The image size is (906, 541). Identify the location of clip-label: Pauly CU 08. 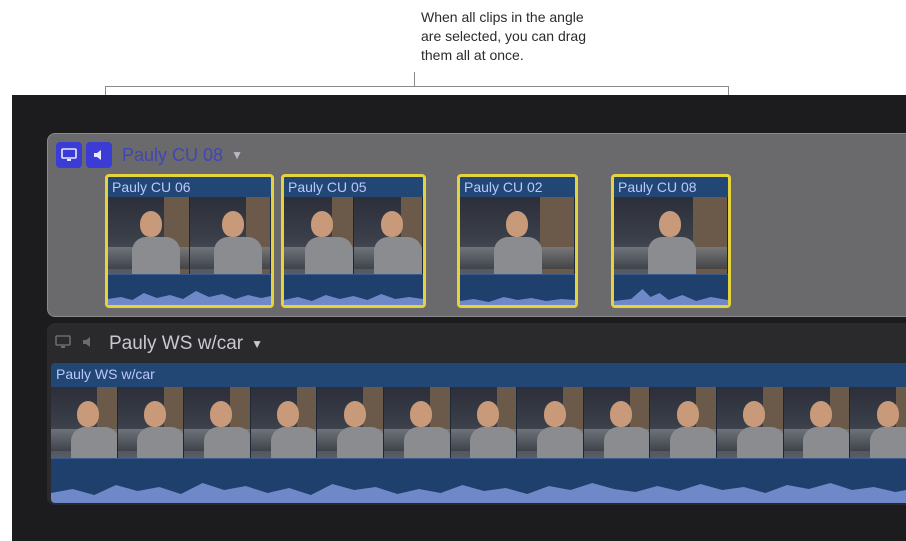
(657, 187).